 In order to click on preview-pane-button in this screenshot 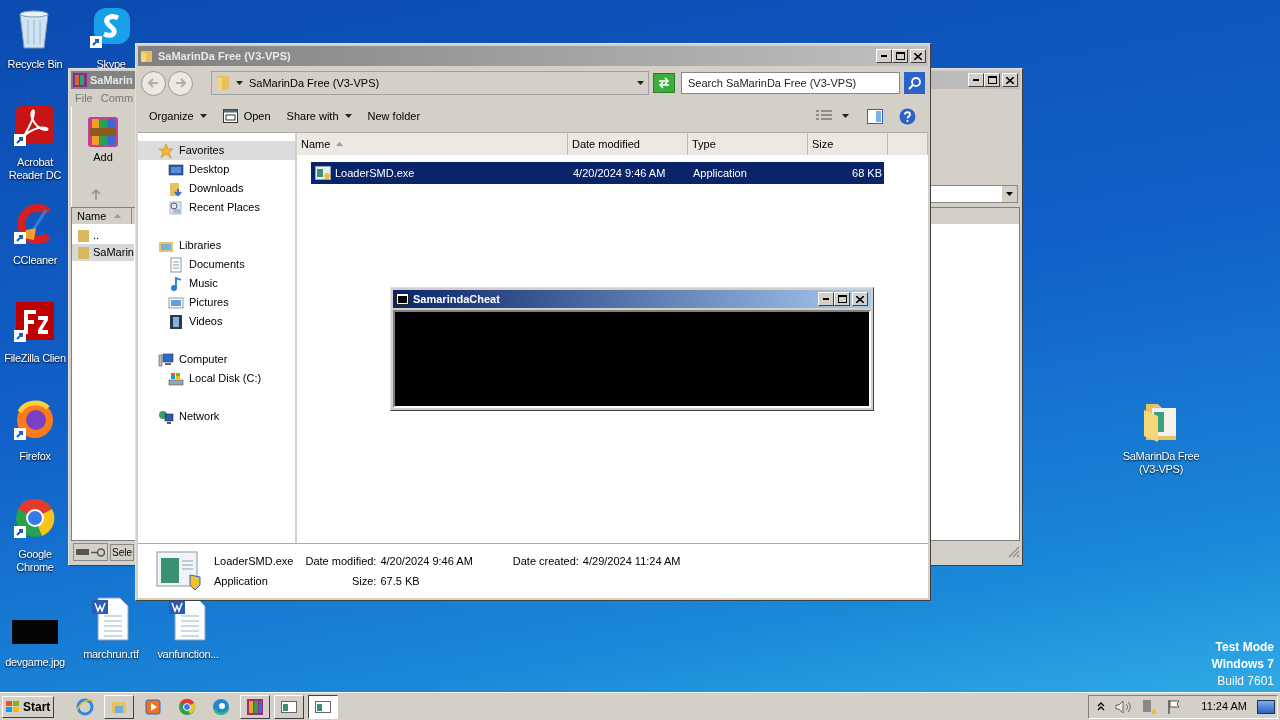, I will do `click(875, 116)`.